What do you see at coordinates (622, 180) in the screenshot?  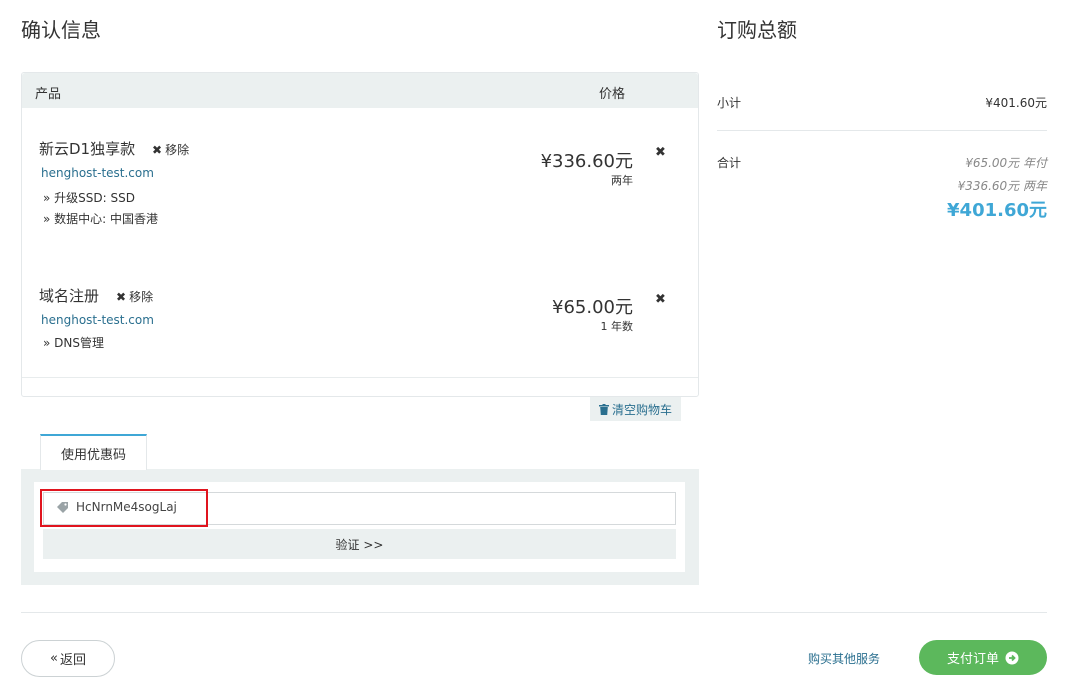 I see `item-cycle: 两年` at bounding box center [622, 180].